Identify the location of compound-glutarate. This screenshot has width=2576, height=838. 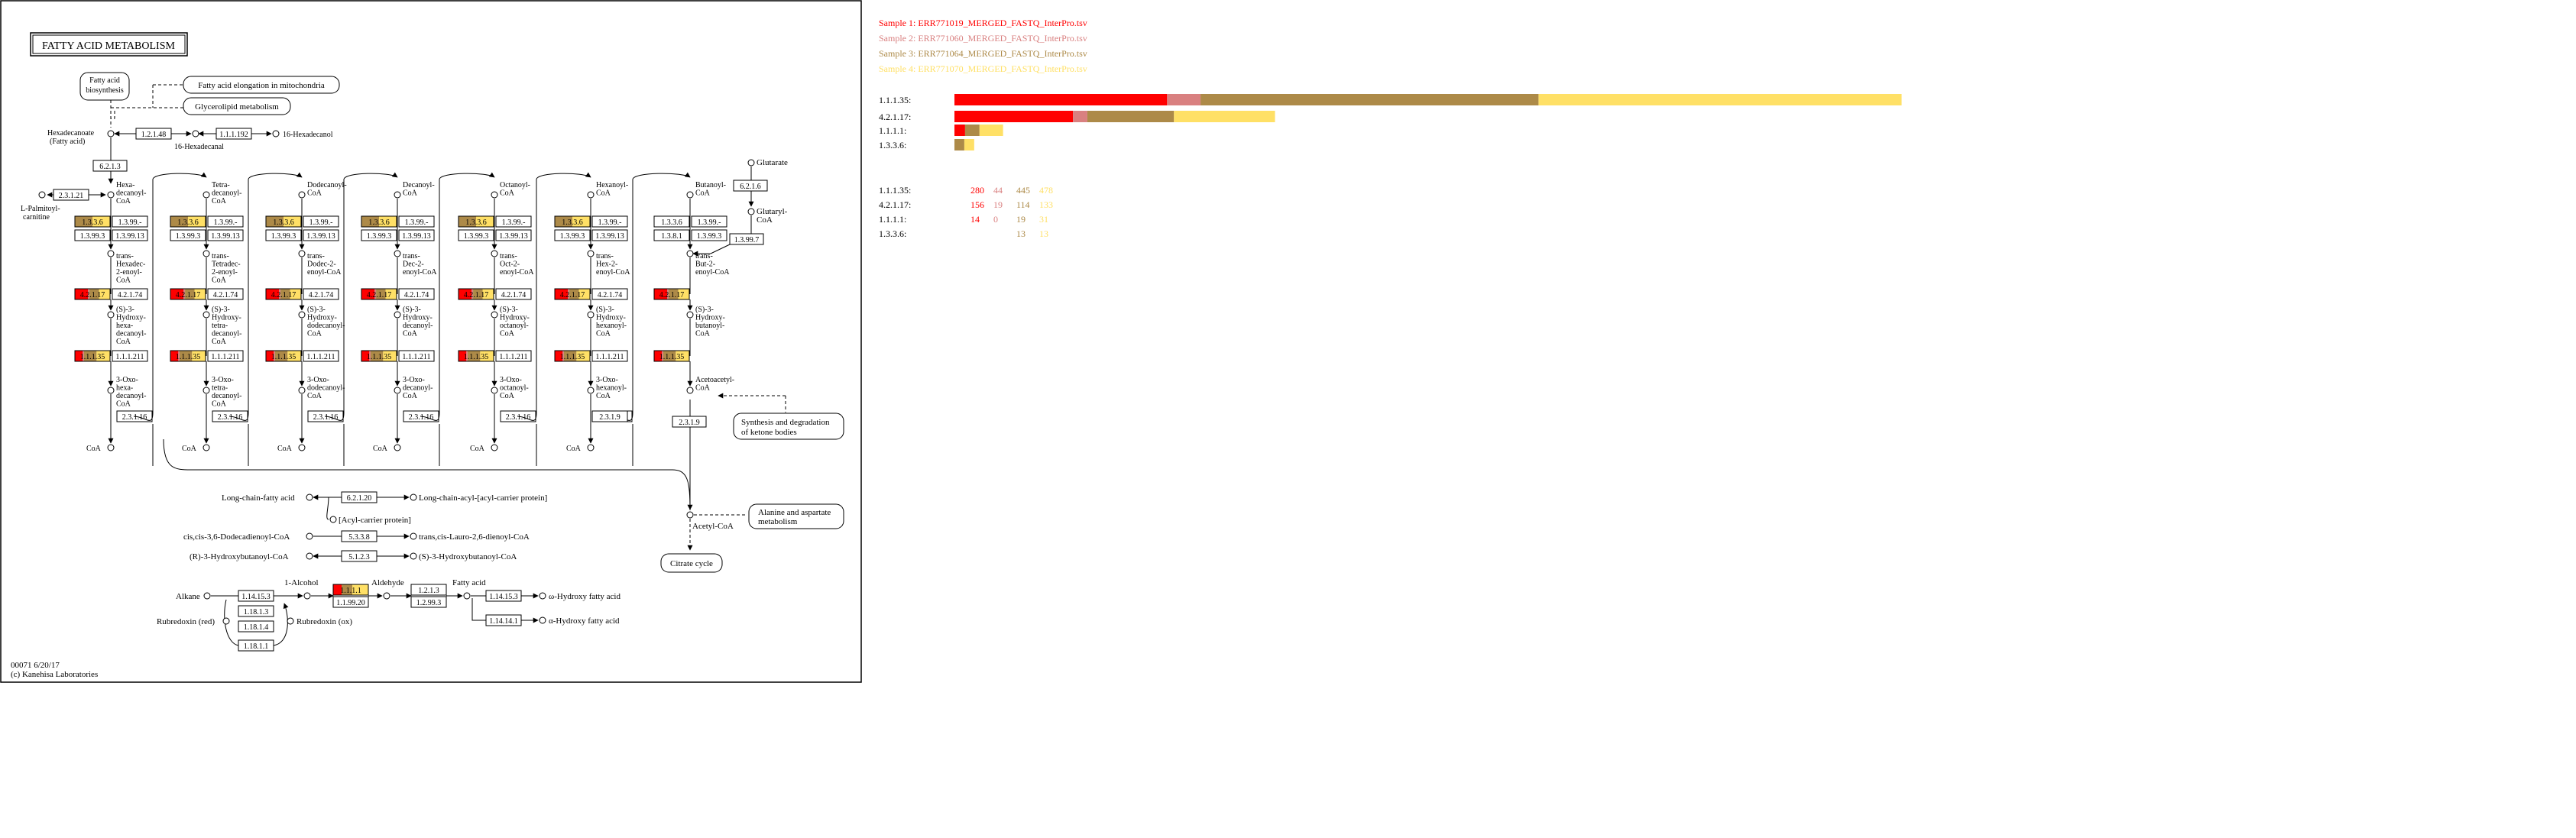
(751, 163).